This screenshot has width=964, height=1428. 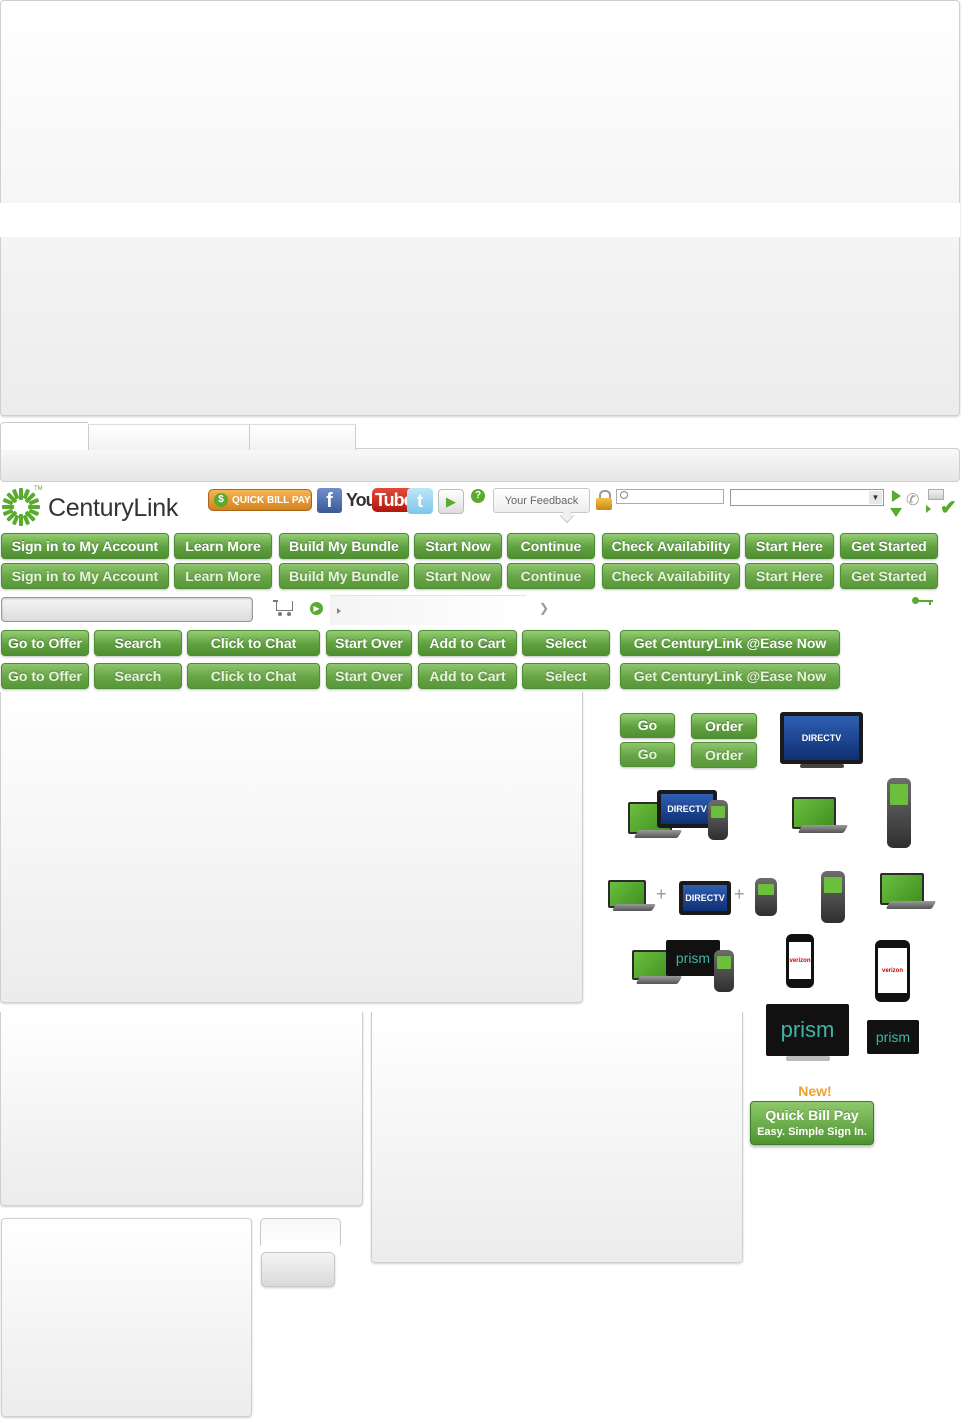 I want to click on logo-wordmark: CenturyLink, so click(x=113, y=508).